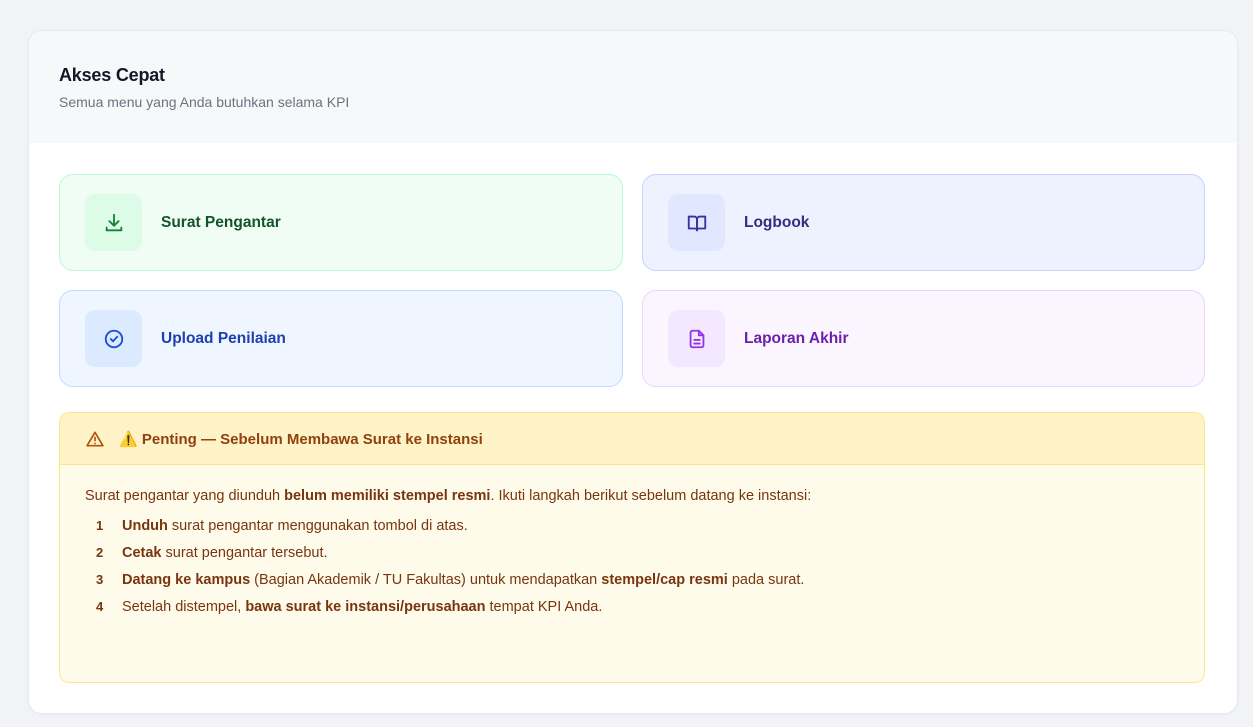 This screenshot has width=1253, height=727. I want to click on step-number: 2, so click(100, 552).